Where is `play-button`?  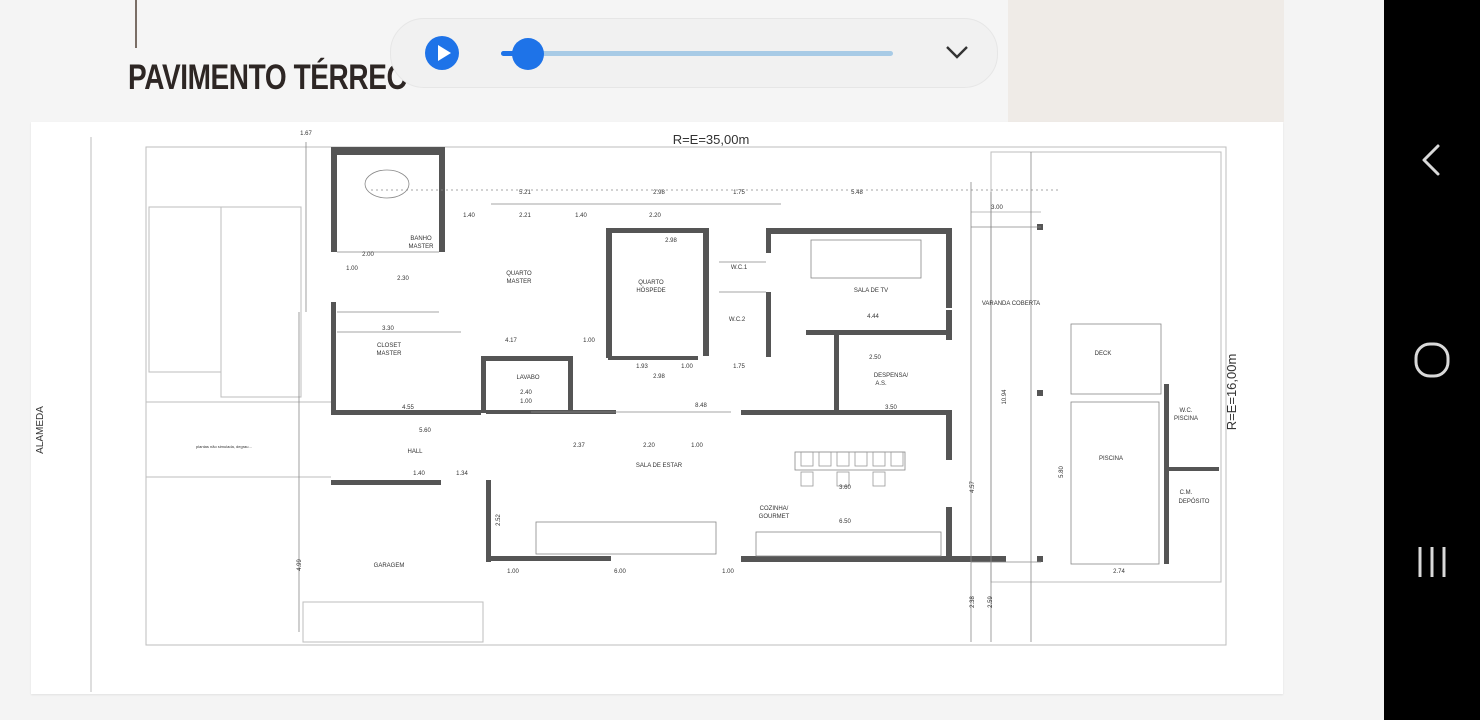
play-button is located at coordinates (442, 53).